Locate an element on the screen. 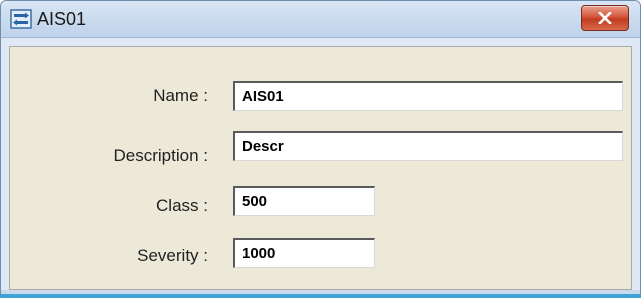 The image size is (641, 298). window-title: AIS01 is located at coordinates (62, 19).